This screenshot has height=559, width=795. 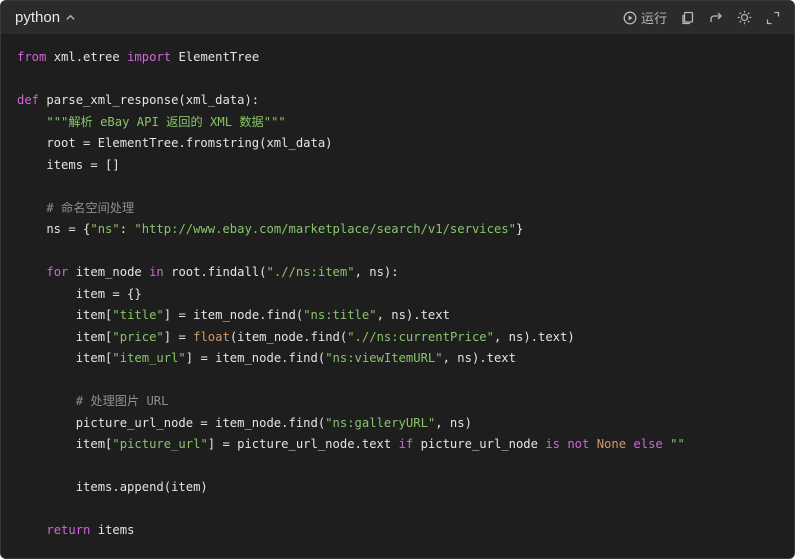 I want to click on code-token: root.findall(, so click(x=215, y=272).